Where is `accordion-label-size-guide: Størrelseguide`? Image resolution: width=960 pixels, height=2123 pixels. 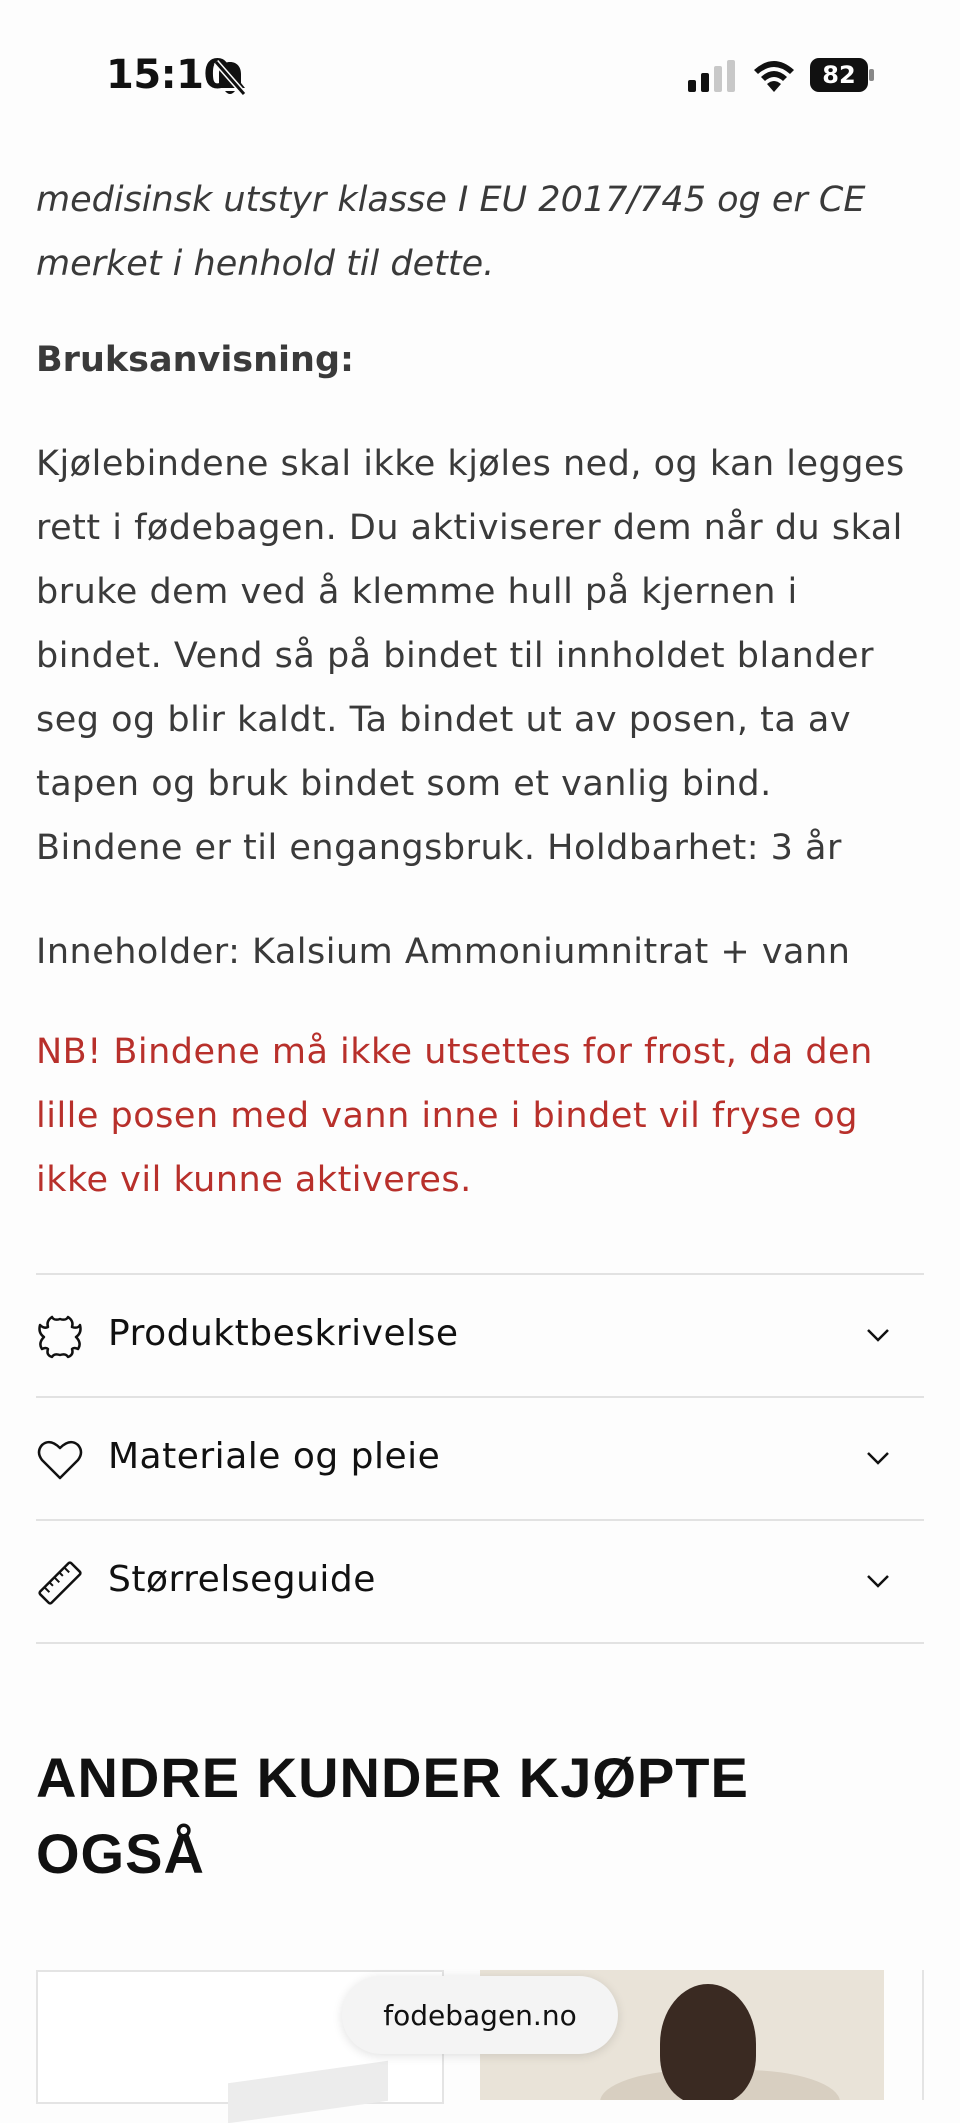
accordion-label-size-guide: Størrelseguide is located at coordinates (242, 1579).